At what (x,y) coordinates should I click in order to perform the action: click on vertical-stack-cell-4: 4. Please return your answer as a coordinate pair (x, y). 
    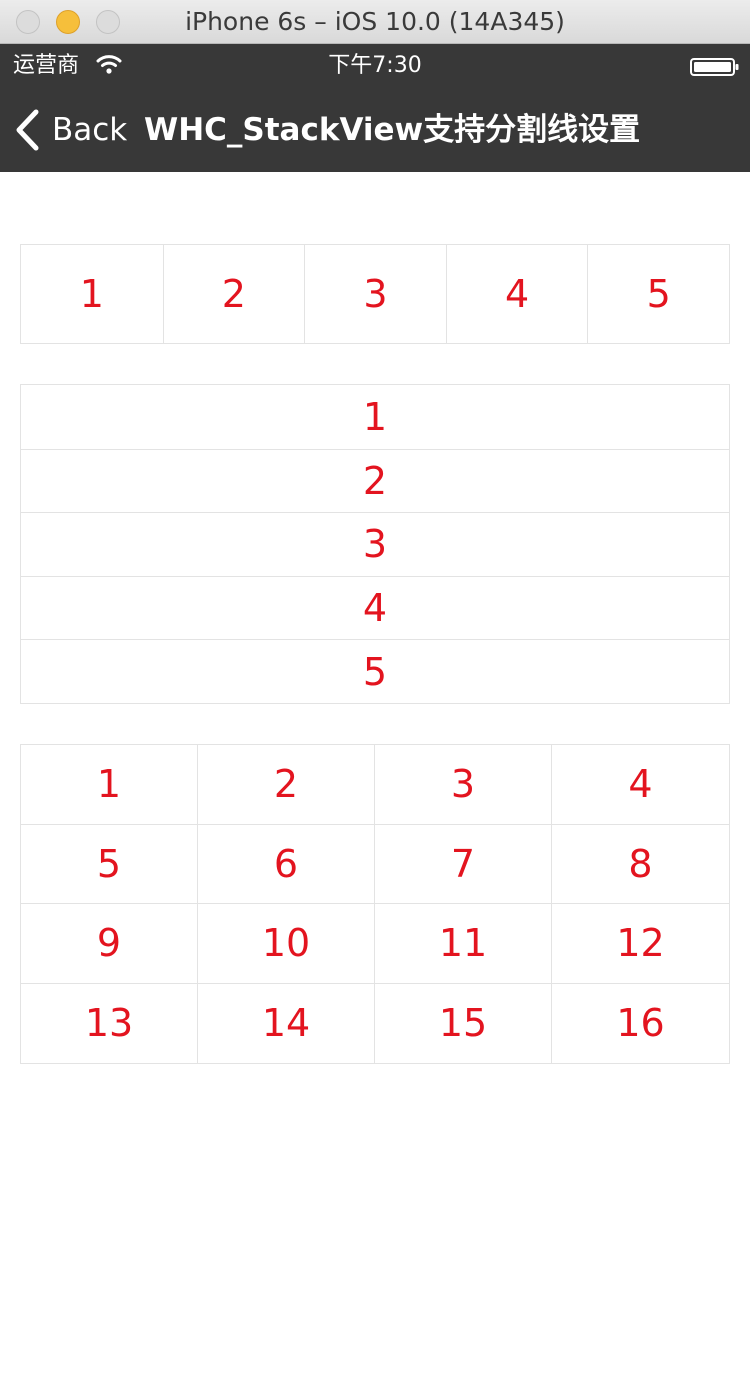
    Looking at the image, I should click on (375, 607).